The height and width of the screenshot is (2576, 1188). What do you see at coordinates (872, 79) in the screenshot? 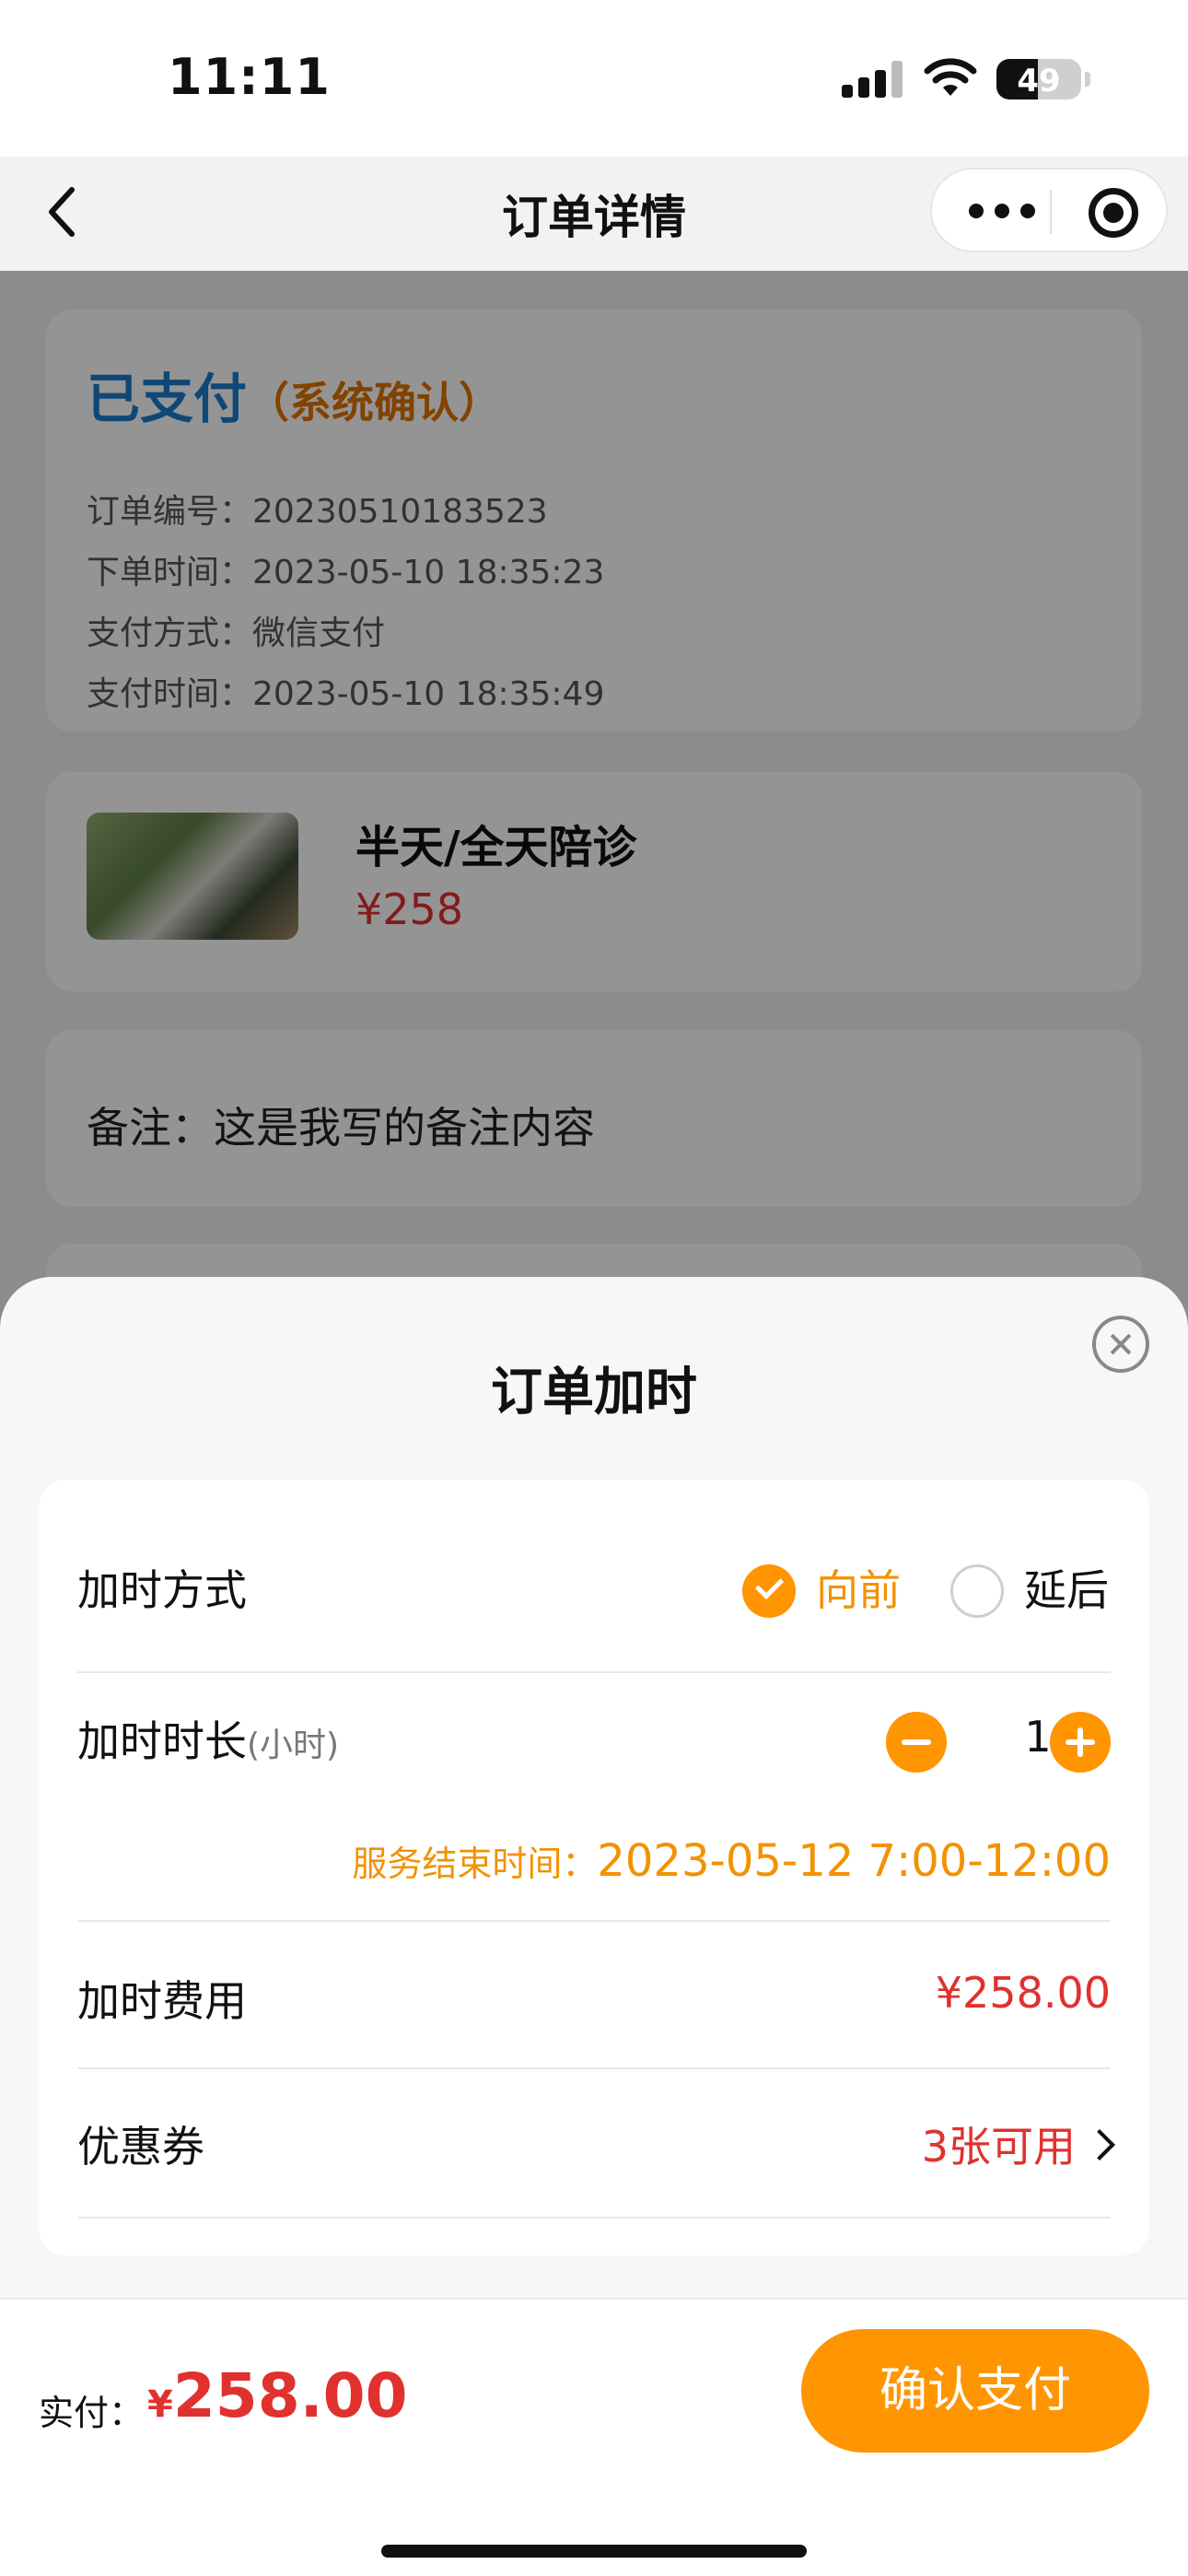
I see `cellular-signal-icon` at bounding box center [872, 79].